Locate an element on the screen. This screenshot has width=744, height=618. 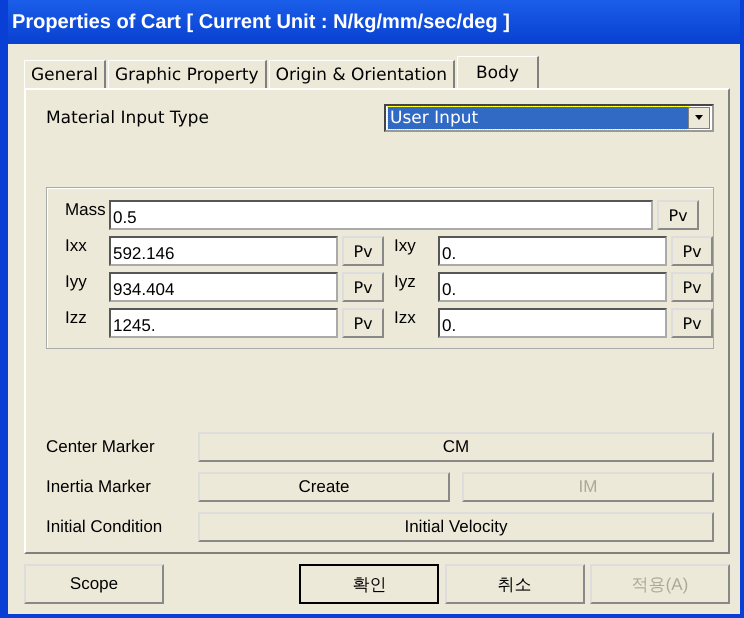
field-label: Iyy is located at coordinates (76, 282).